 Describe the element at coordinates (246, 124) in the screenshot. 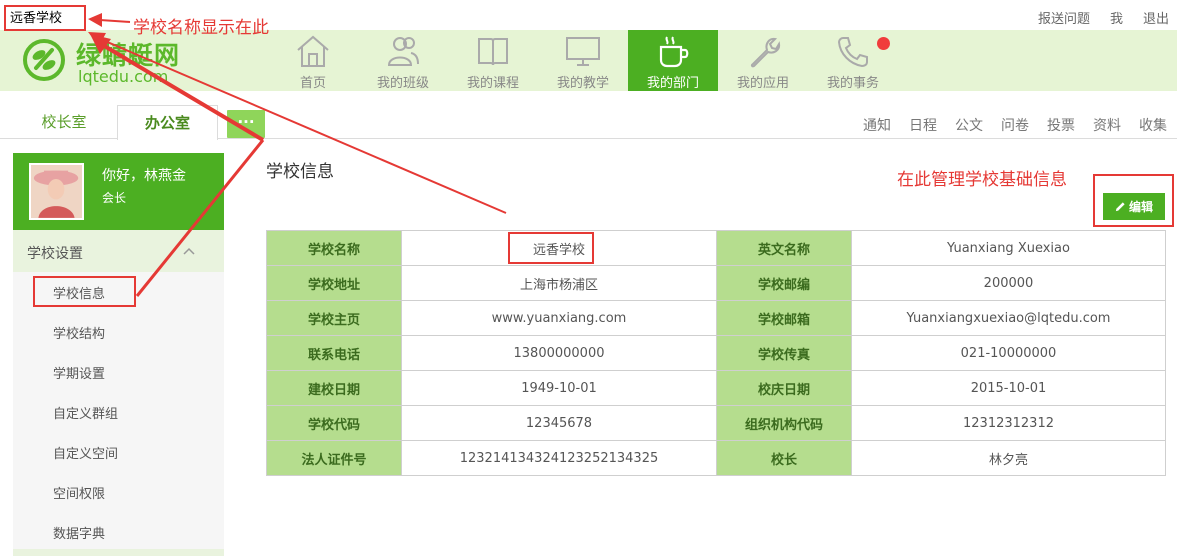

I see `tab-more-button: ···` at that location.